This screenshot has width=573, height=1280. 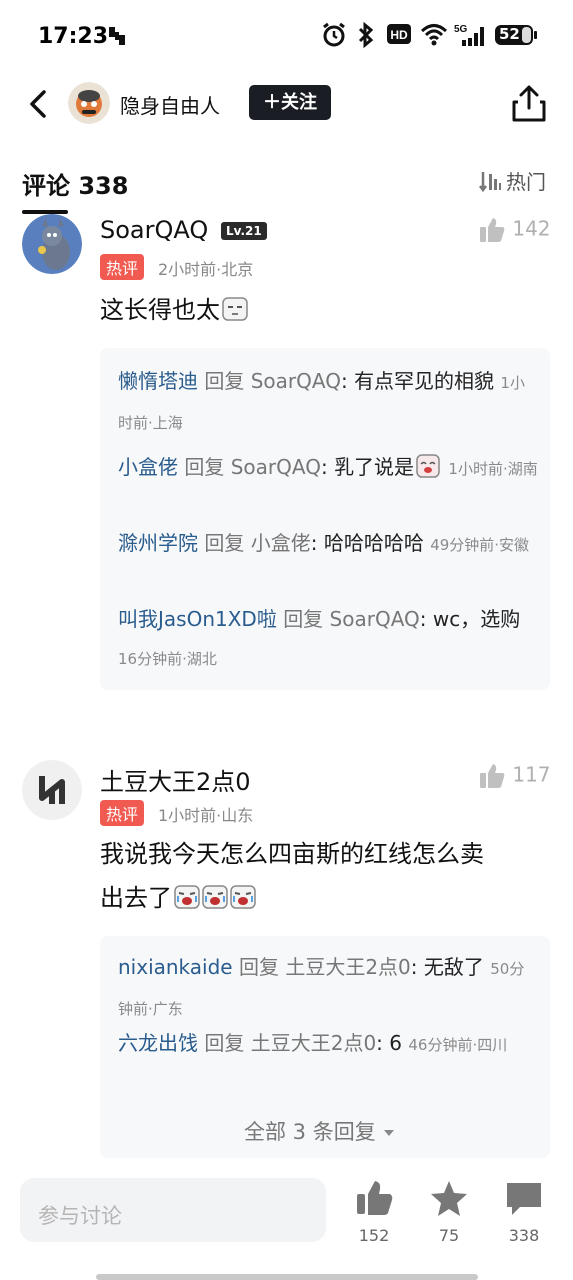 What do you see at coordinates (509, 34) in the screenshot?
I see `battery-level: 52` at bounding box center [509, 34].